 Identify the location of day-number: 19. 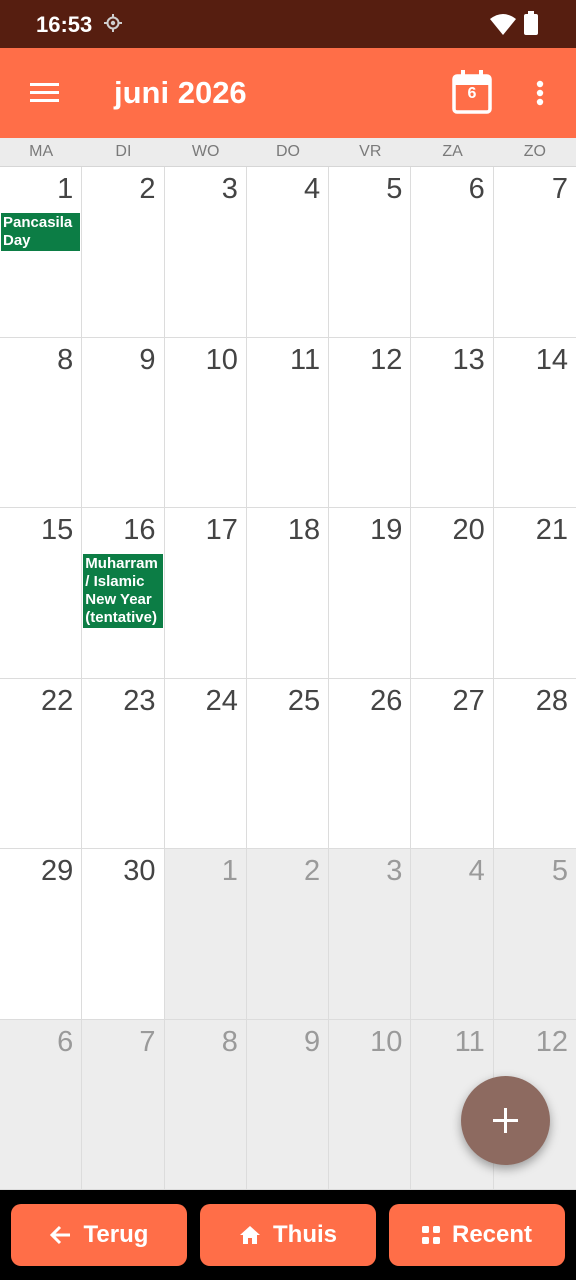
(386, 530).